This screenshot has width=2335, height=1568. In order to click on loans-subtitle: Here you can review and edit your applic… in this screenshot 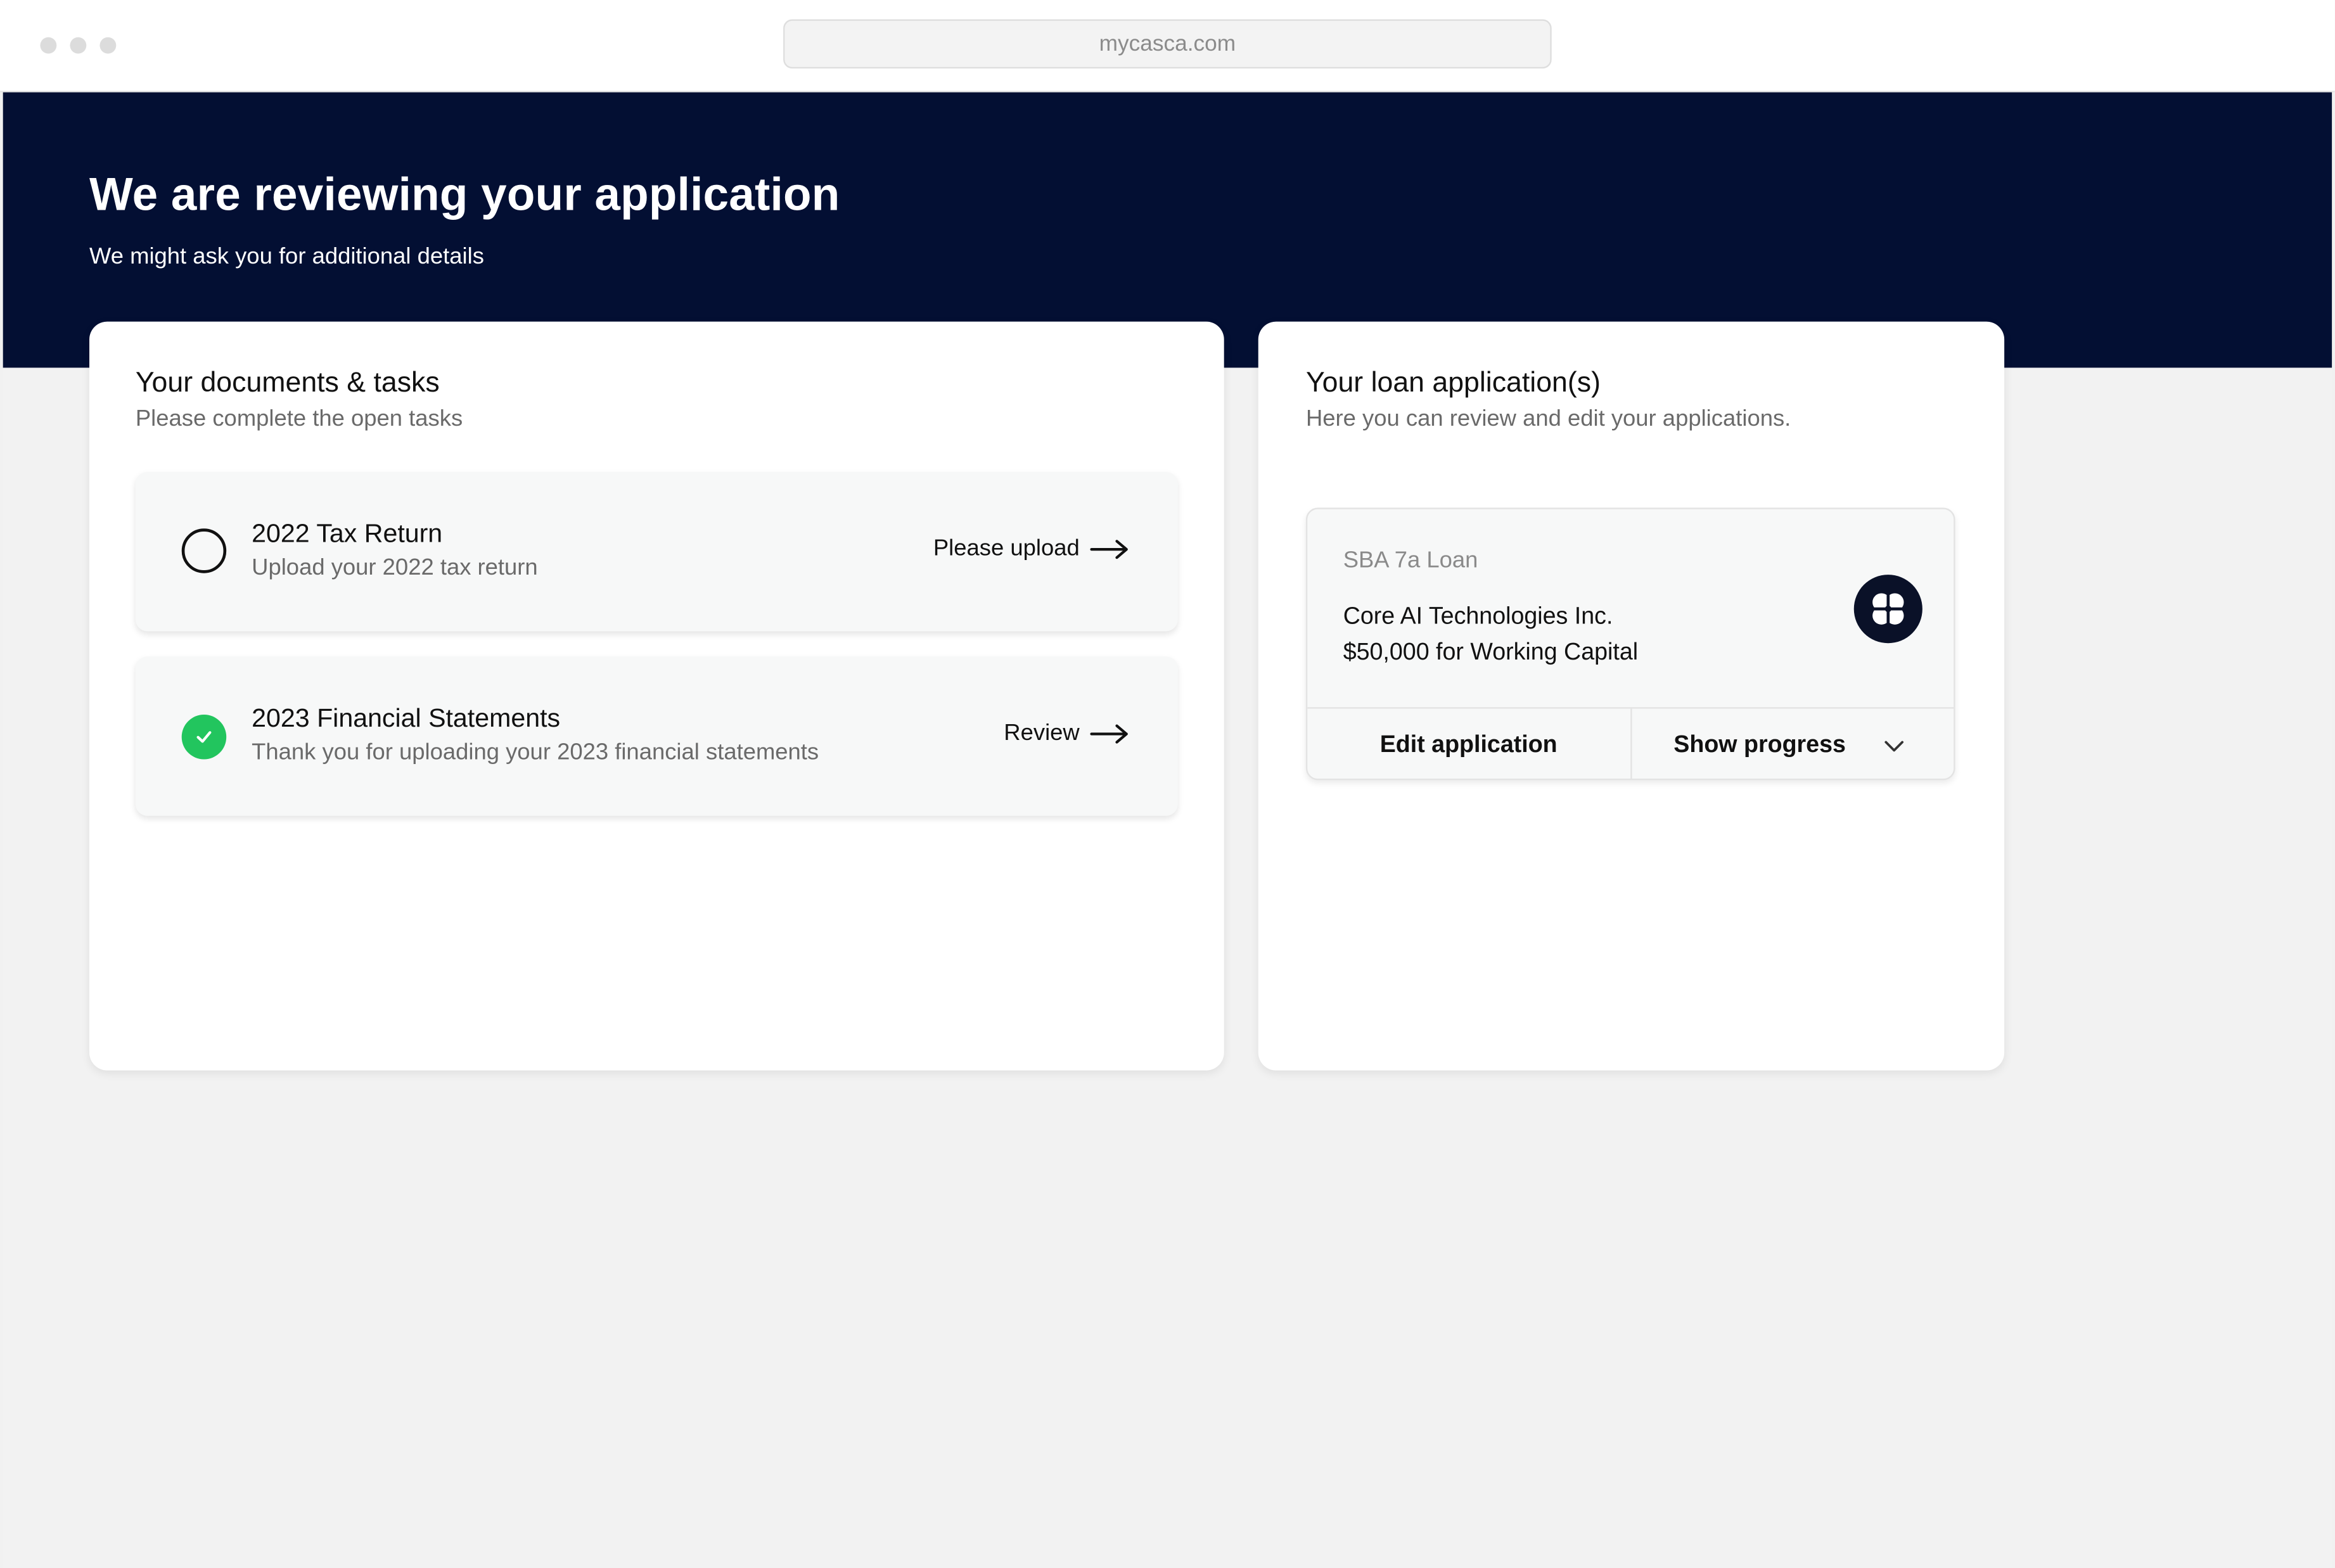, I will do `click(1548, 419)`.